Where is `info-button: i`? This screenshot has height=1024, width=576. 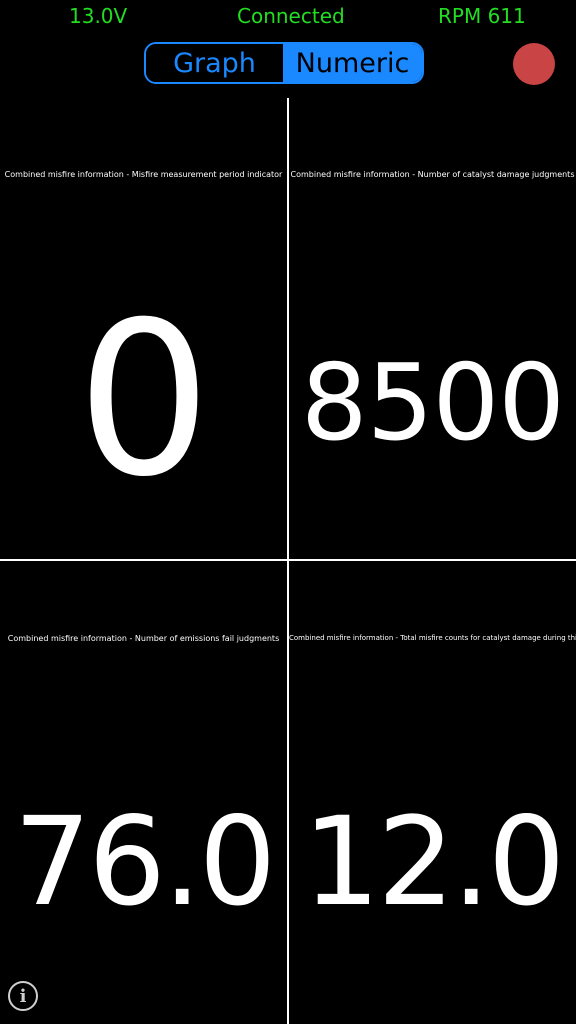
info-button: i is located at coordinates (23, 996).